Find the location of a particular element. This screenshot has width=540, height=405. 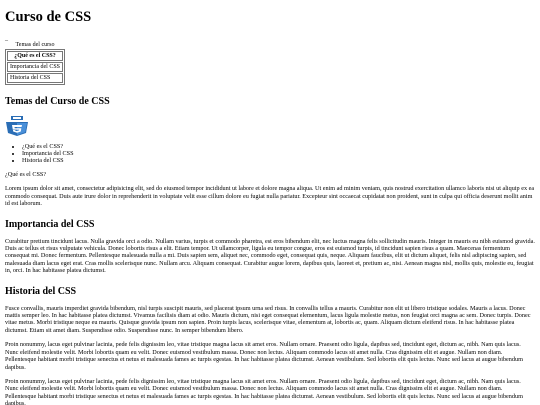

topics-table-caption: Temas del curso is located at coordinates (35, 45).